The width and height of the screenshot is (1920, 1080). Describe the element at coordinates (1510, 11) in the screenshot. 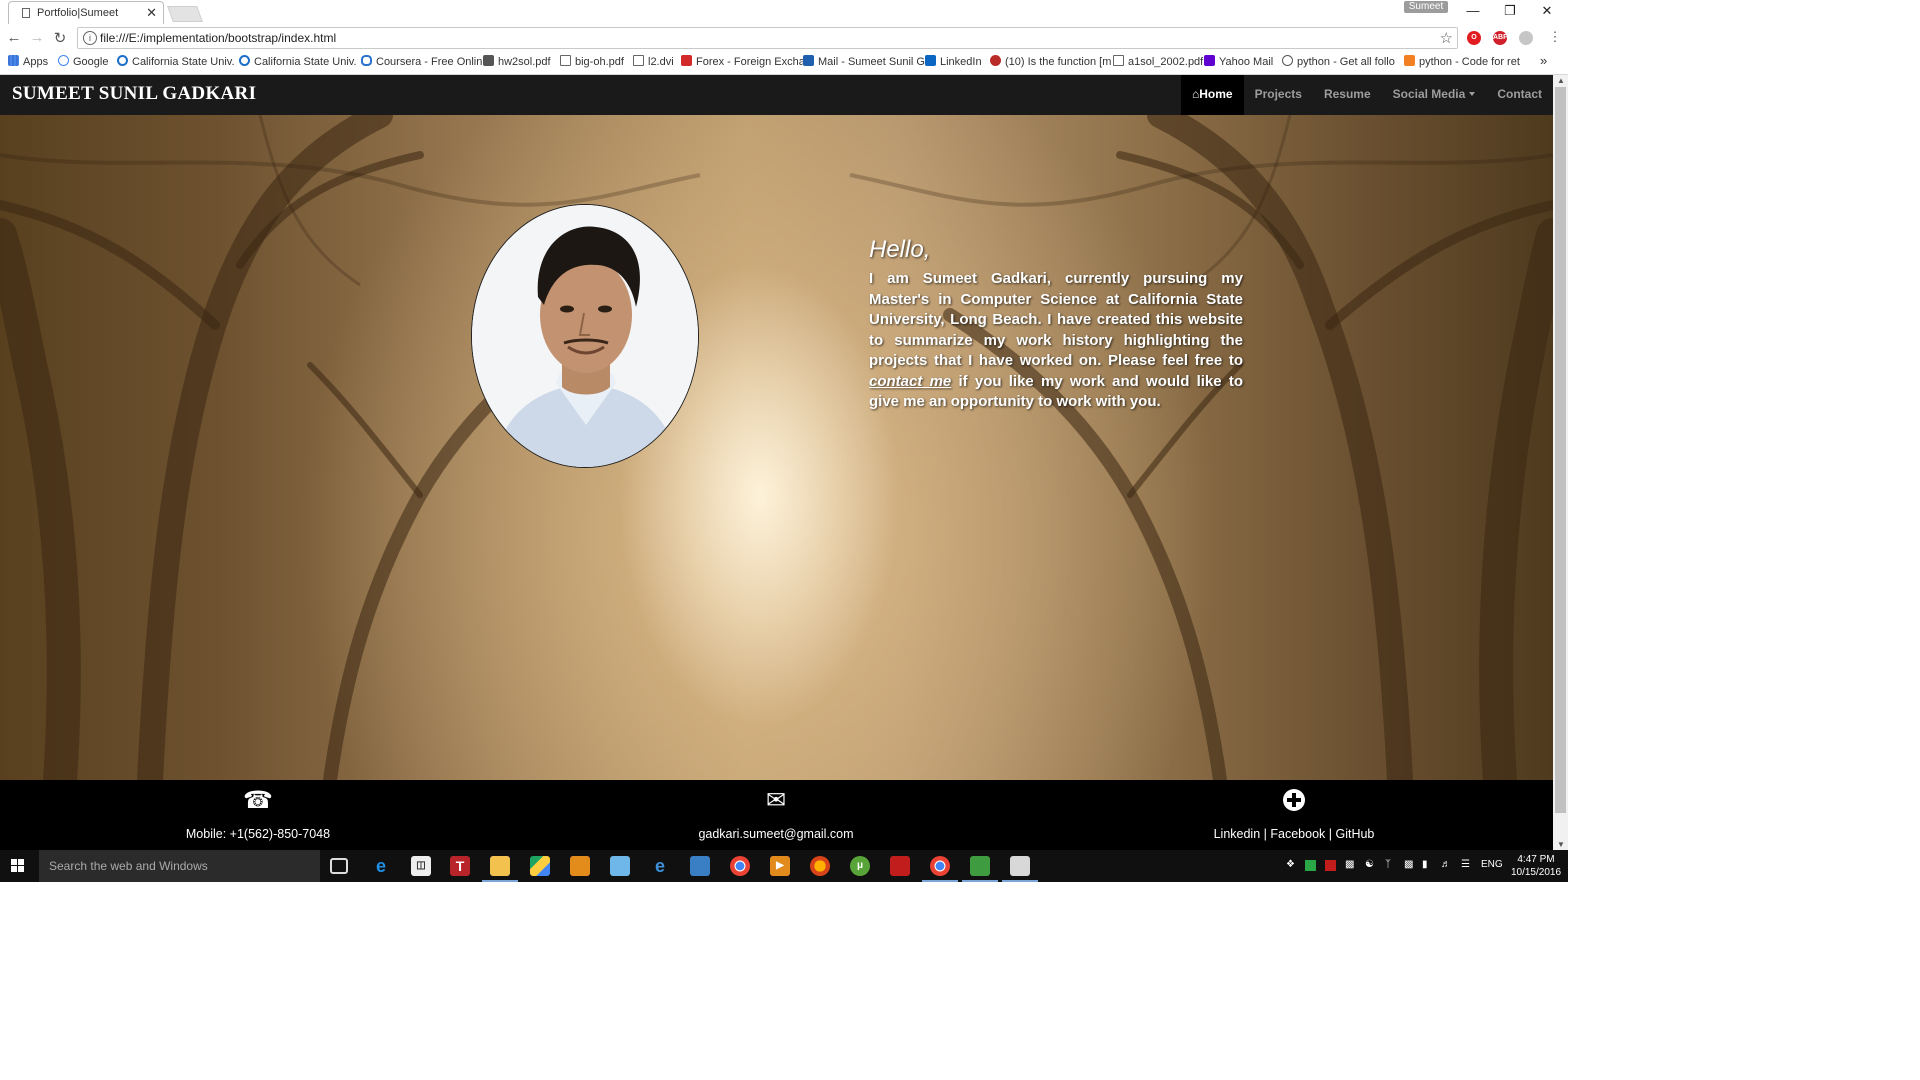

I see `restore-icon: ❐` at that location.